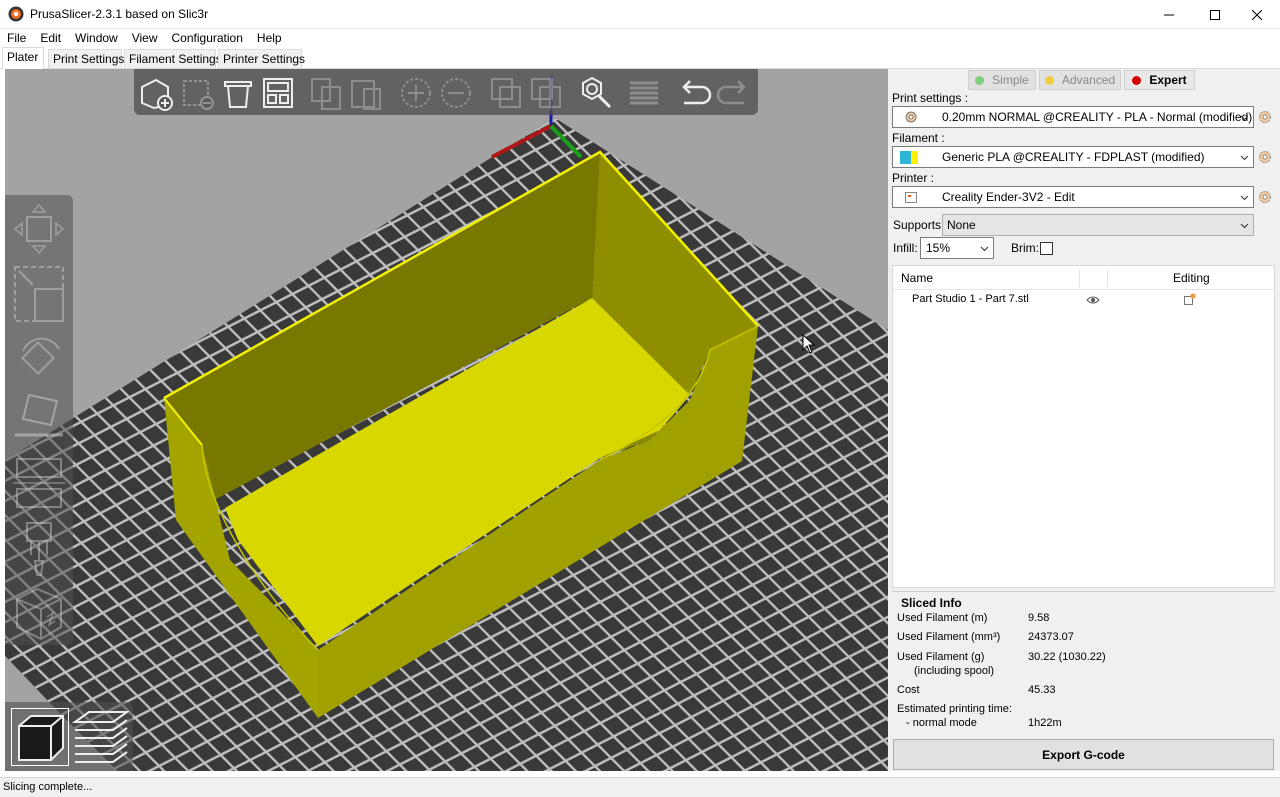 The width and height of the screenshot is (1280, 797). Describe the element at coordinates (269, 38) in the screenshot. I see `menu-help: Help` at that location.